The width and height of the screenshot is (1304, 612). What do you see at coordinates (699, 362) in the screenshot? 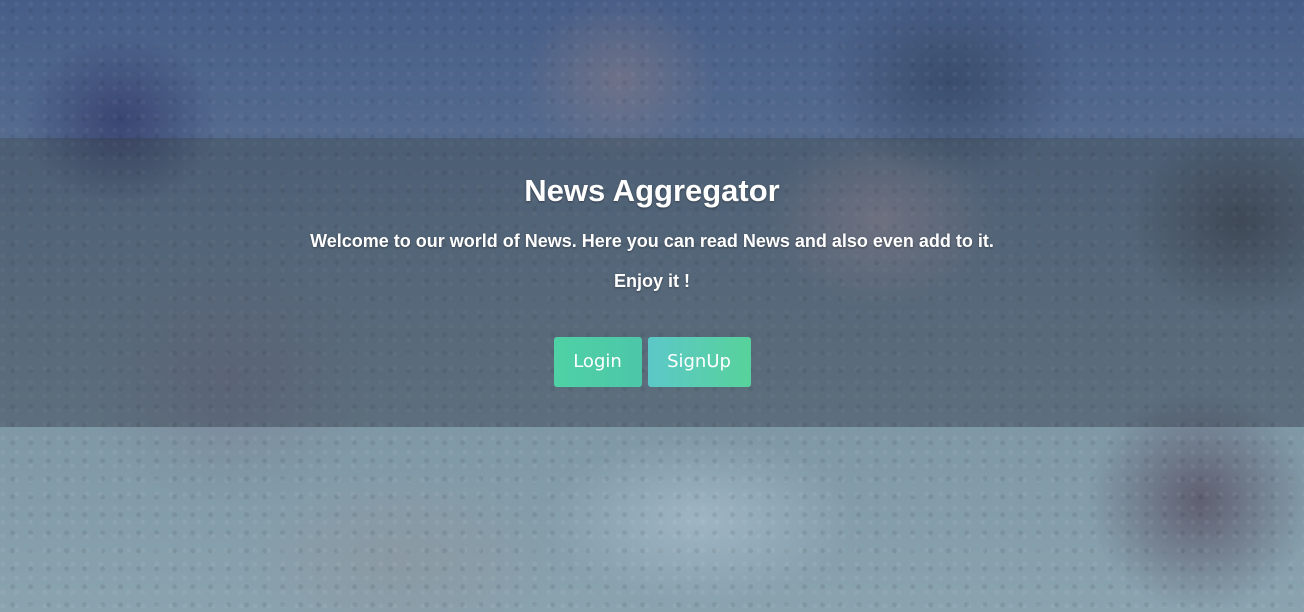
I see `signup-button: SignUp` at bounding box center [699, 362].